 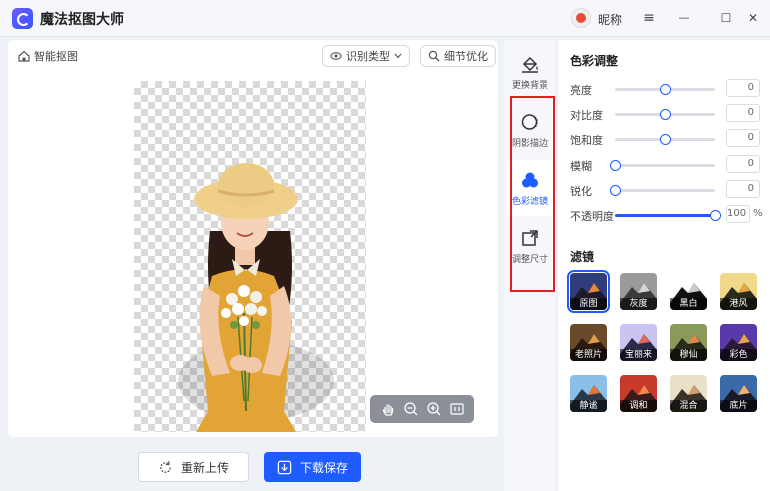 What do you see at coordinates (688, 342) in the screenshot?
I see `filter-item: 穆仙` at bounding box center [688, 342].